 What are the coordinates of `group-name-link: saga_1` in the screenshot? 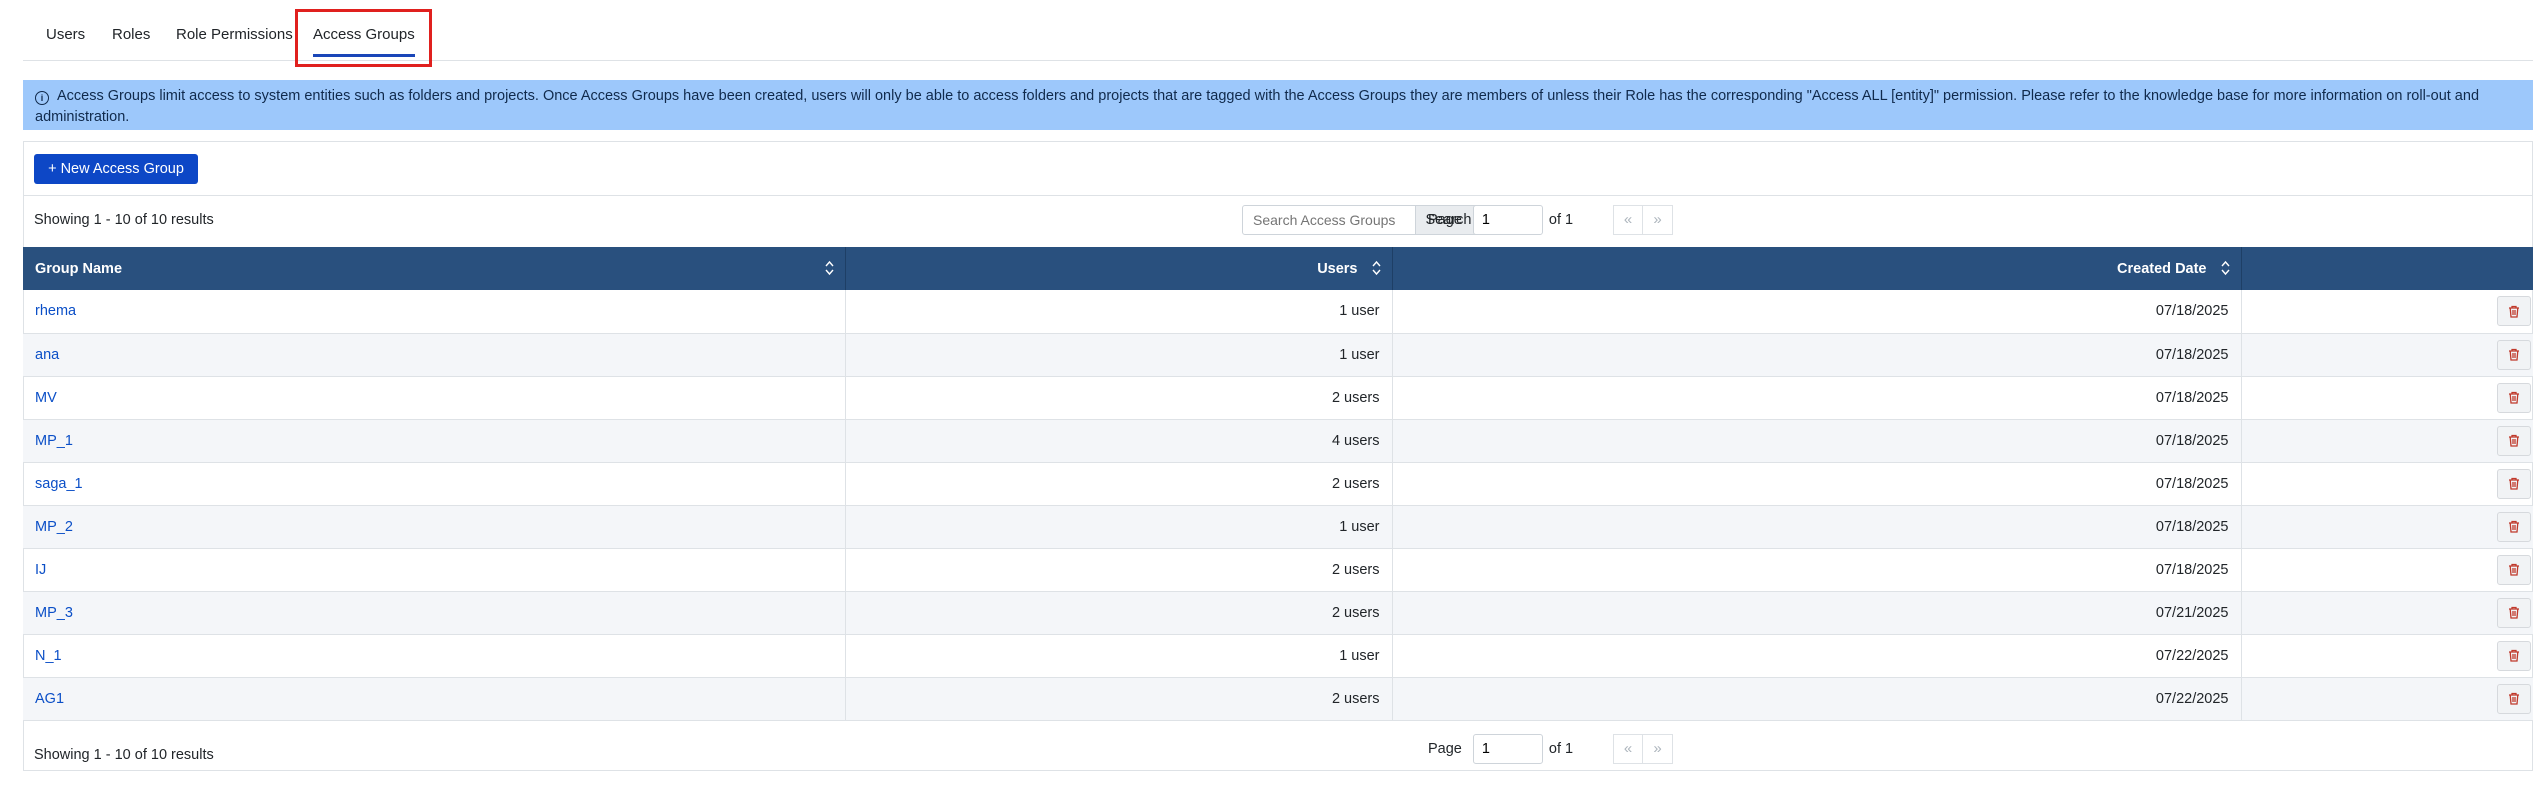 It's located at (59, 484).